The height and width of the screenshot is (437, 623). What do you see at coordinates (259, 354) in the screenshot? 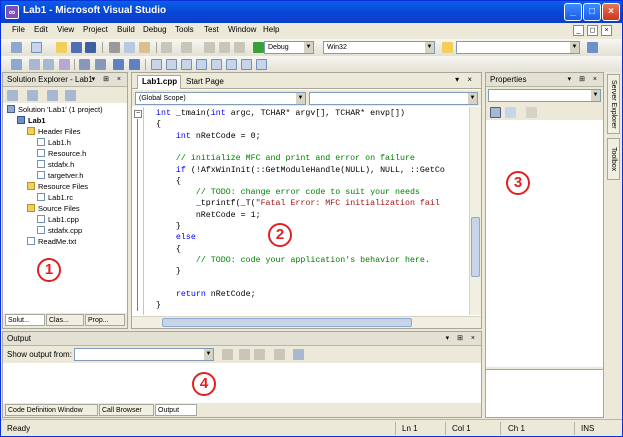
I see `go-to-next-icon` at bounding box center [259, 354].